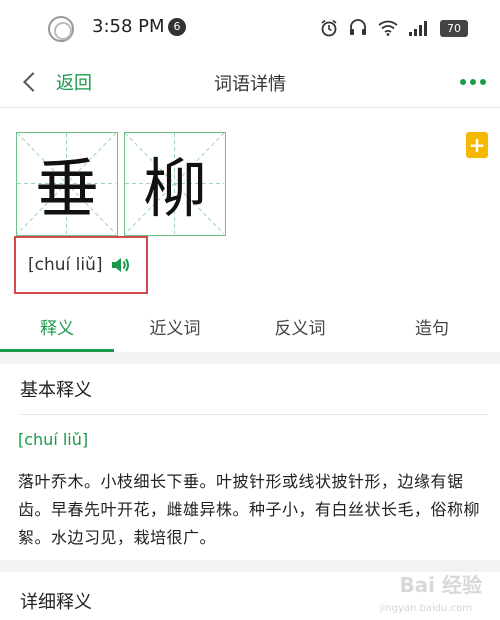 The height and width of the screenshot is (620, 500). Describe the element at coordinates (121, 265) in the screenshot. I see `speaker-icon` at that location.